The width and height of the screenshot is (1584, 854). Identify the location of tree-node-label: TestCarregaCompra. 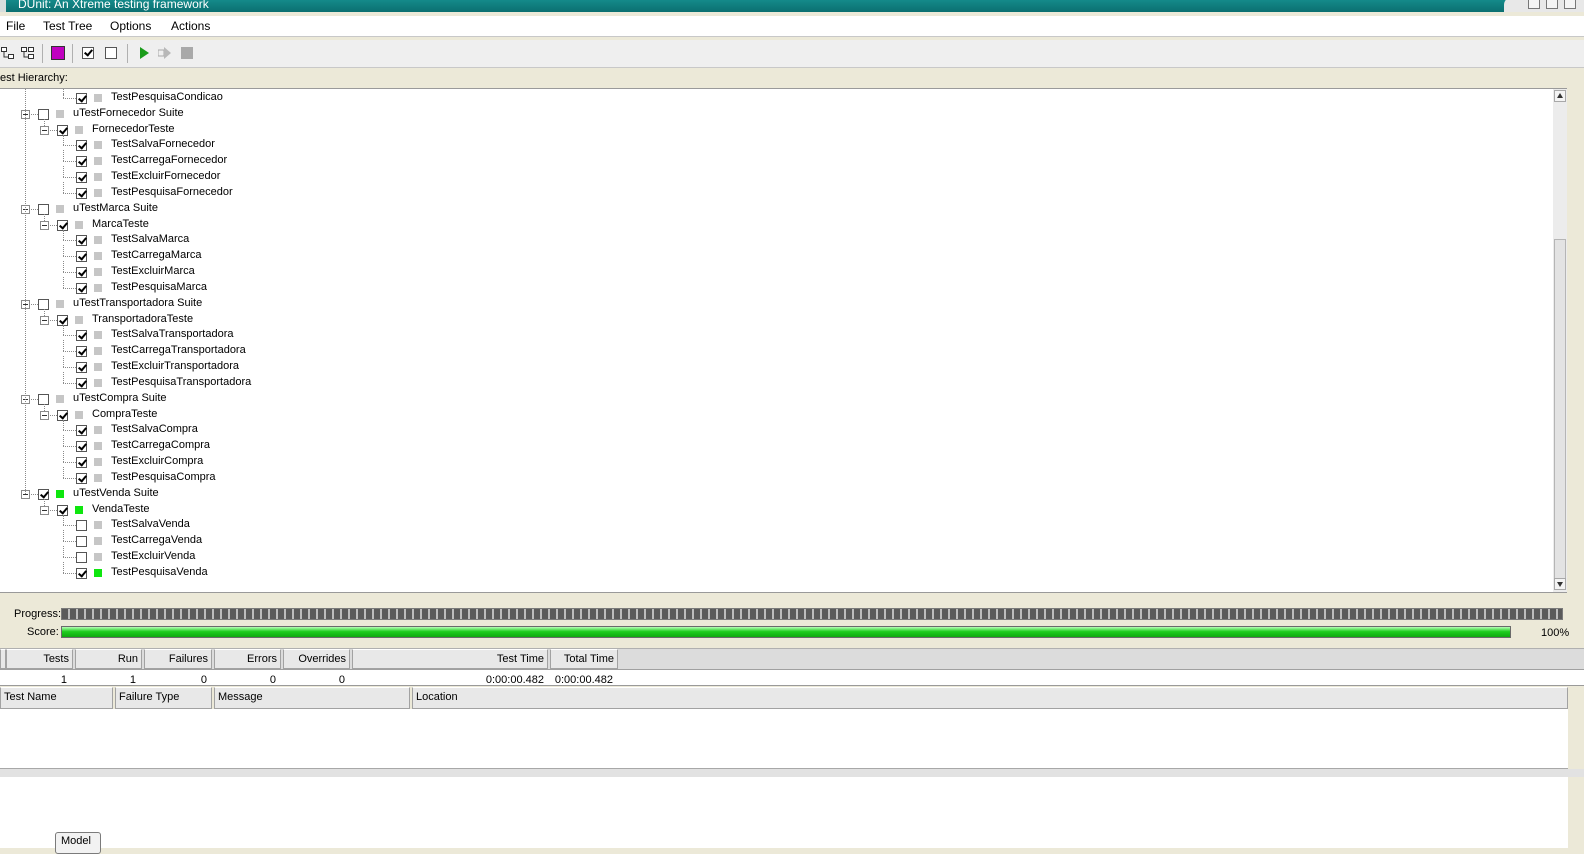
(160, 445).